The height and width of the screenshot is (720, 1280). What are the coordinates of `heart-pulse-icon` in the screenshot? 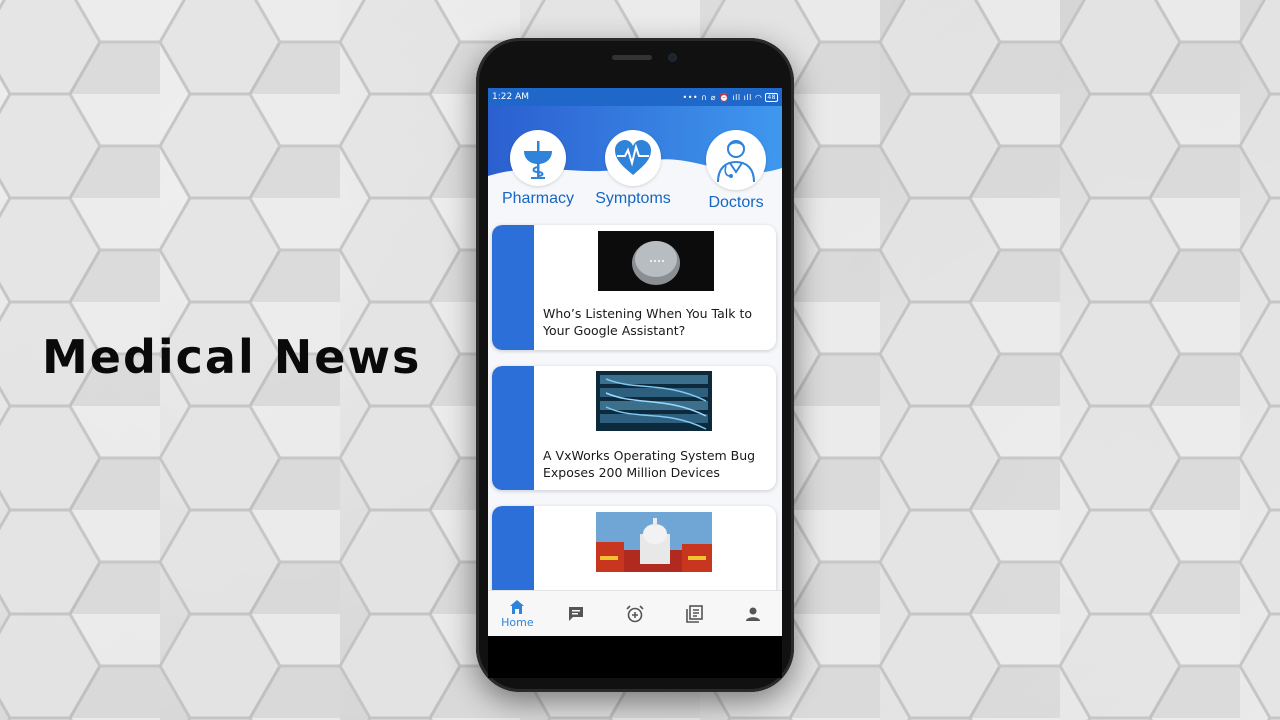 It's located at (633, 157).